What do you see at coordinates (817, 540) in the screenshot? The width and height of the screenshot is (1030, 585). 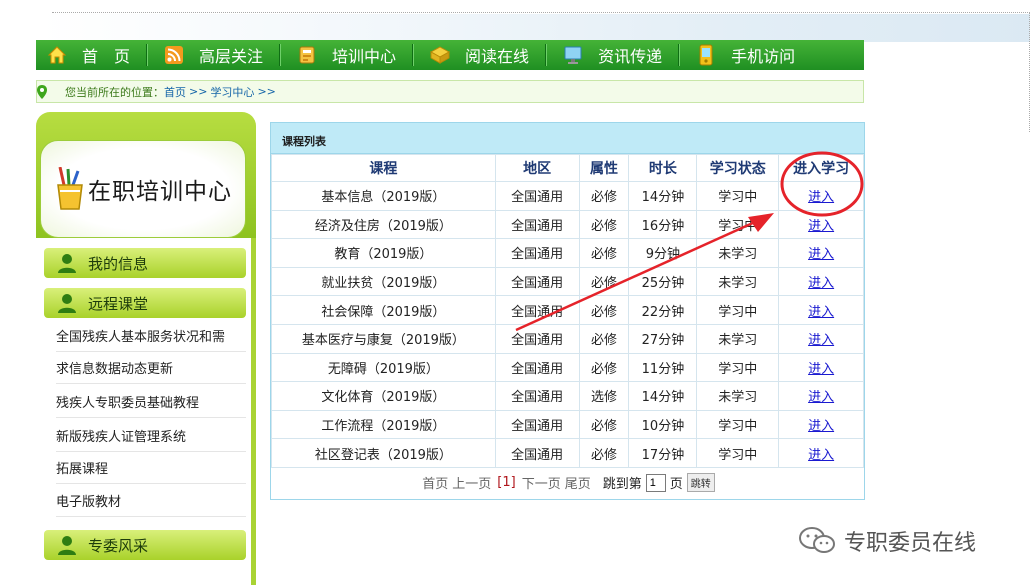 I see `wechat-icon` at bounding box center [817, 540].